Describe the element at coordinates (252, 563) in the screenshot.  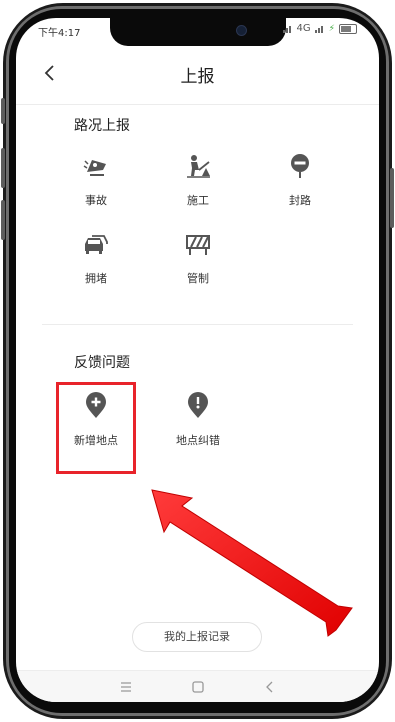
I see `annotation-arrow-icon` at that location.